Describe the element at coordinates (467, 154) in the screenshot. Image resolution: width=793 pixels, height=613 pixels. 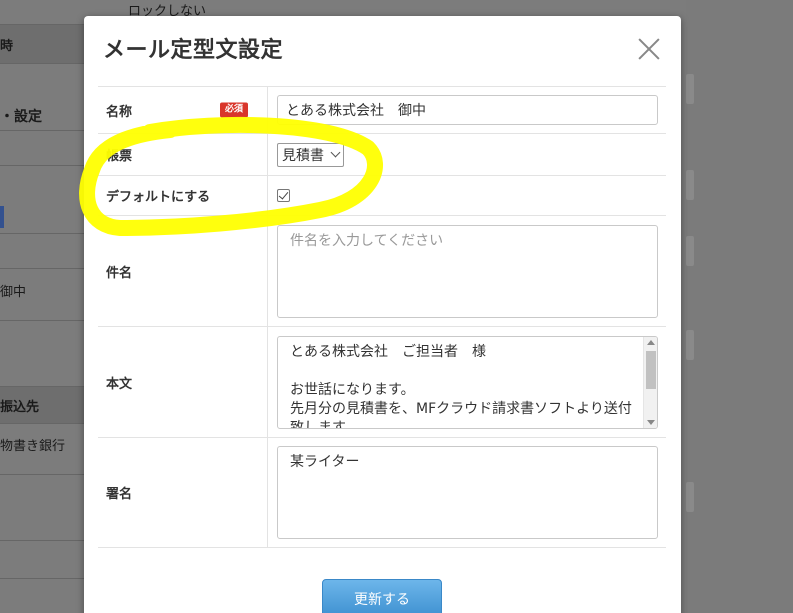
I see `form-type-value-cell: 見積書` at that location.